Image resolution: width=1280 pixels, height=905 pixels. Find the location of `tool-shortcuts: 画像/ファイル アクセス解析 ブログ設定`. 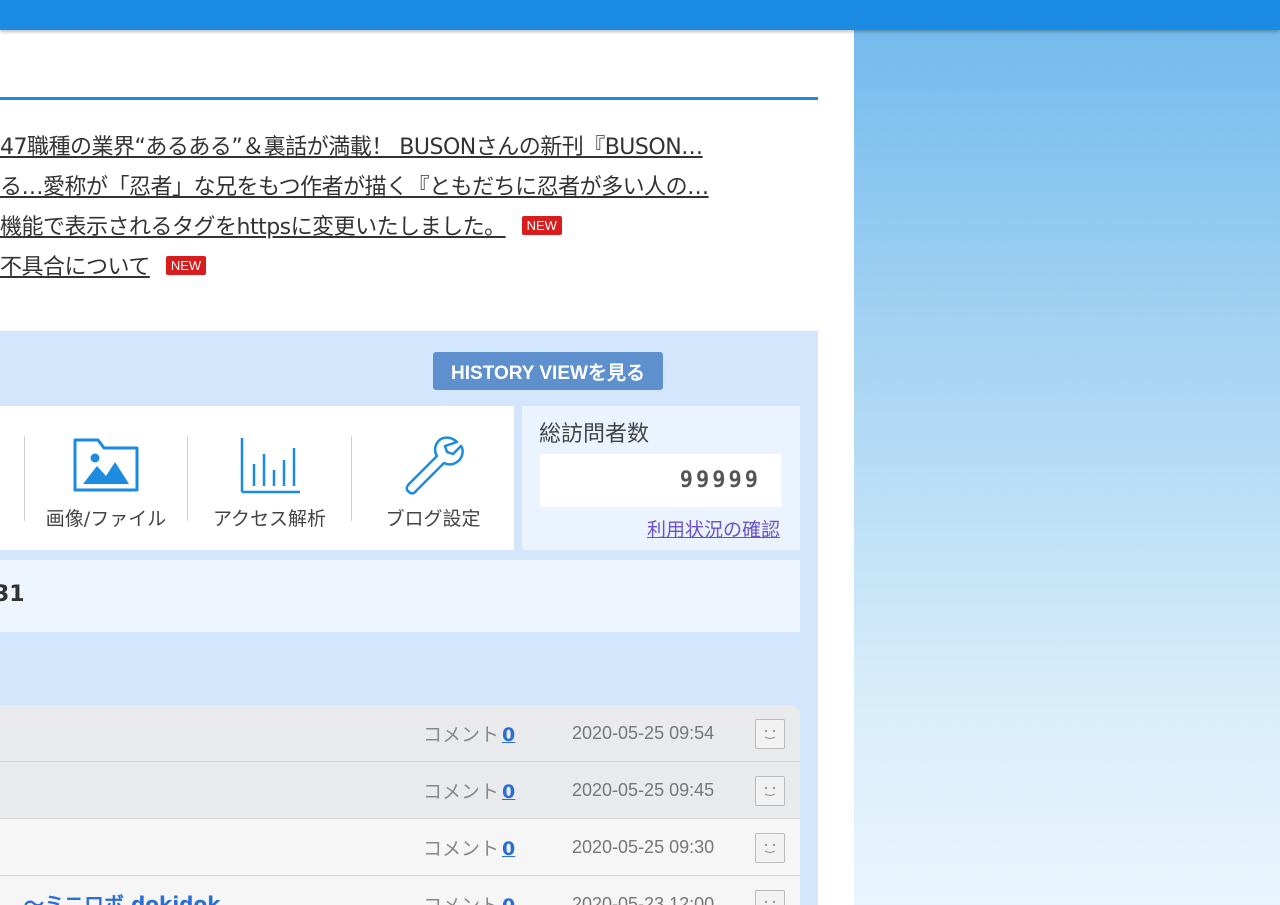

tool-shortcuts: 画像/ファイル アクセス解析 ブログ設定 is located at coordinates (257, 478).